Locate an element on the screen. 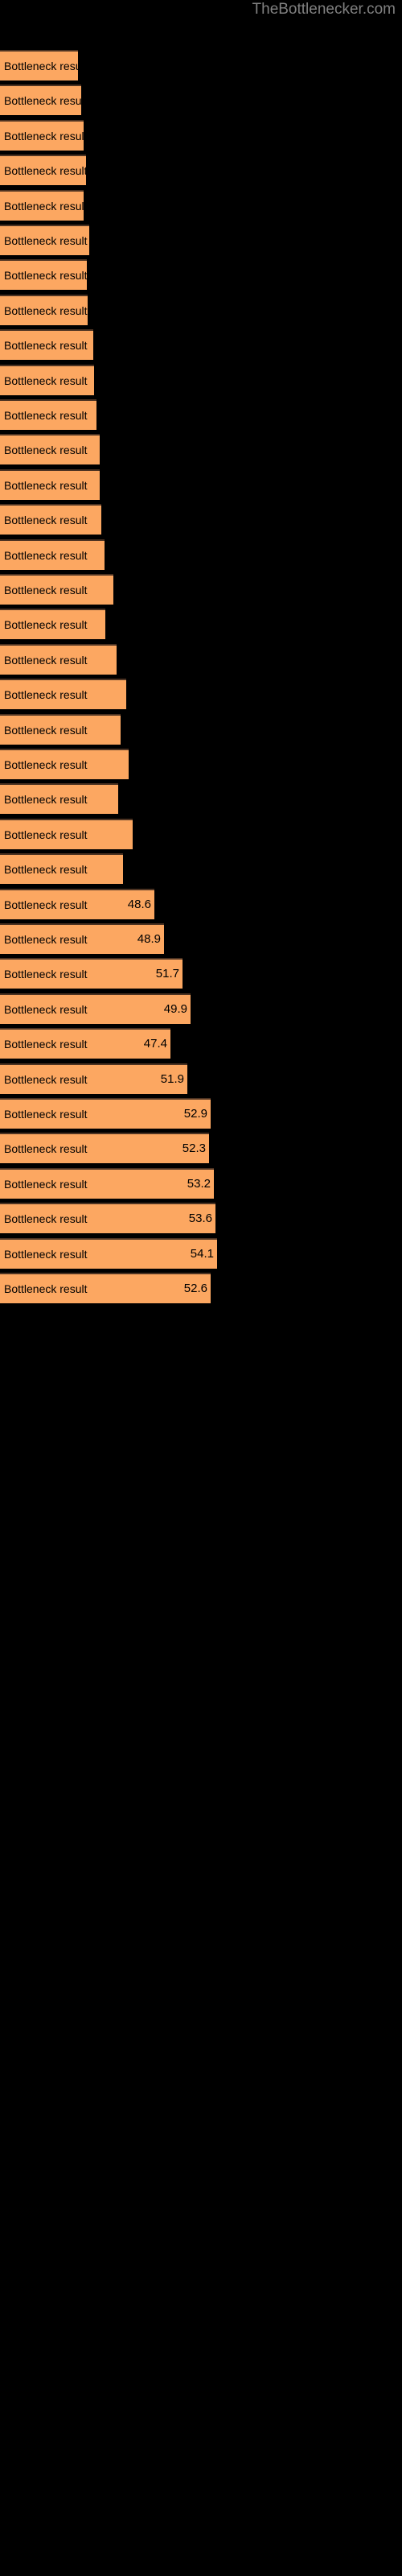 The width and height of the screenshot is (402, 2576). bar-content: Bottleneck result 53.2 is located at coordinates (107, 1184).